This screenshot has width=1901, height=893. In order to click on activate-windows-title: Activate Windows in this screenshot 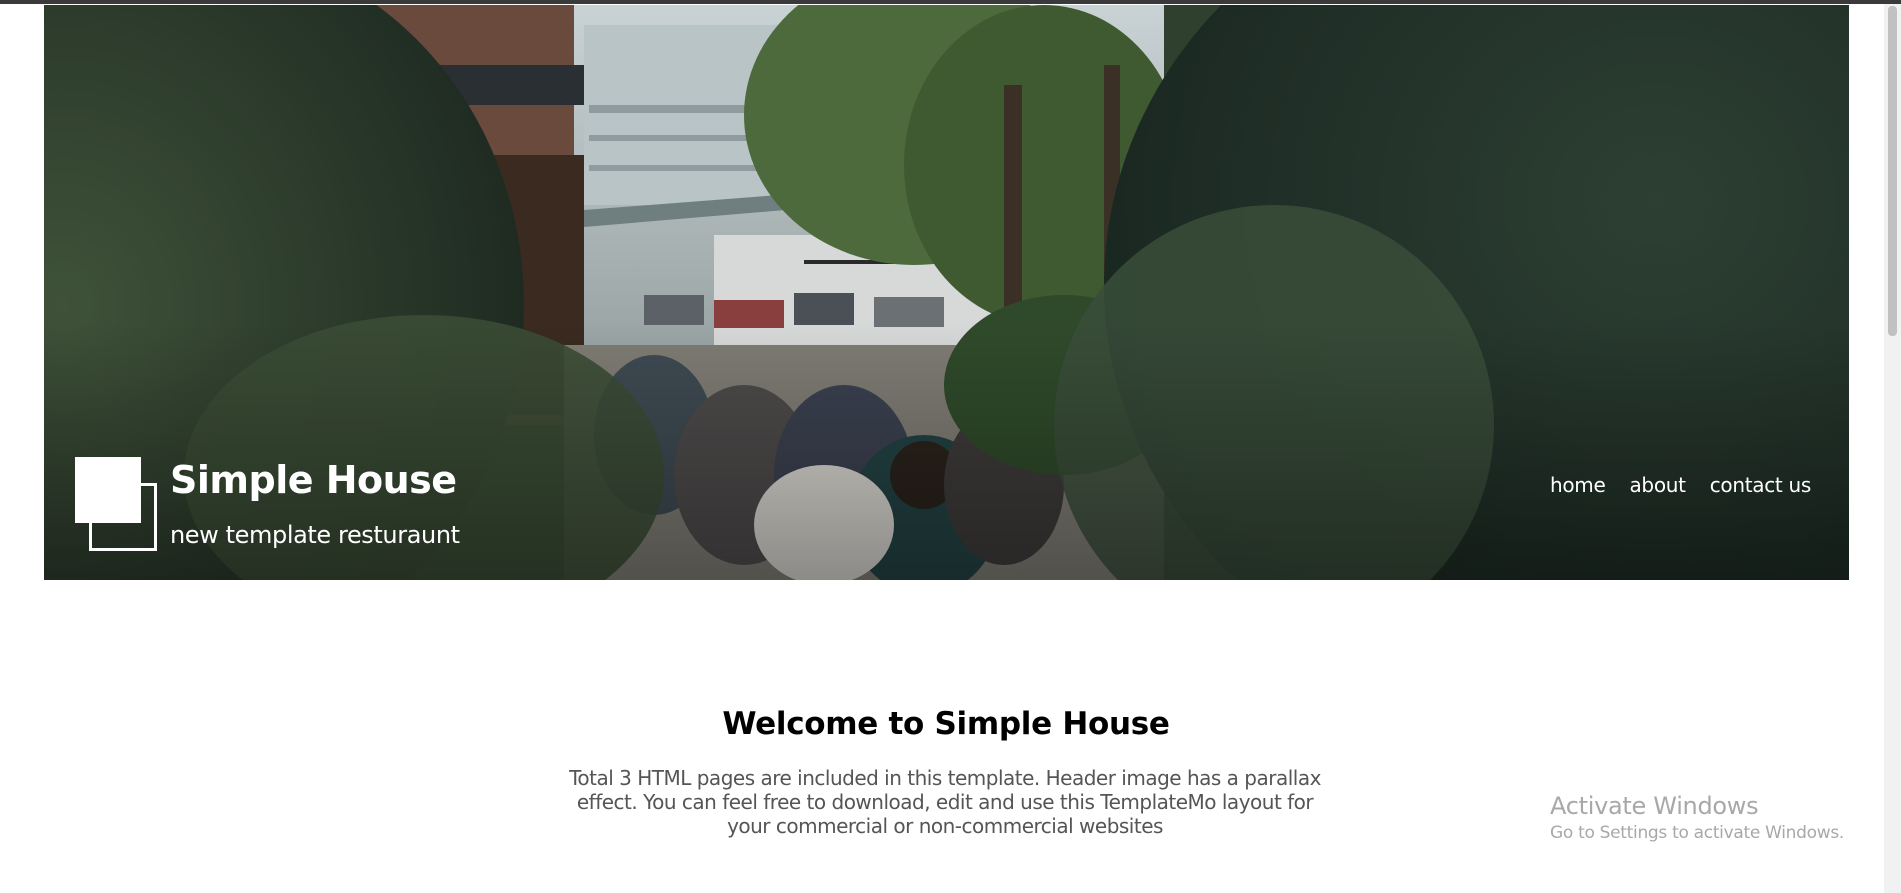, I will do `click(1654, 806)`.